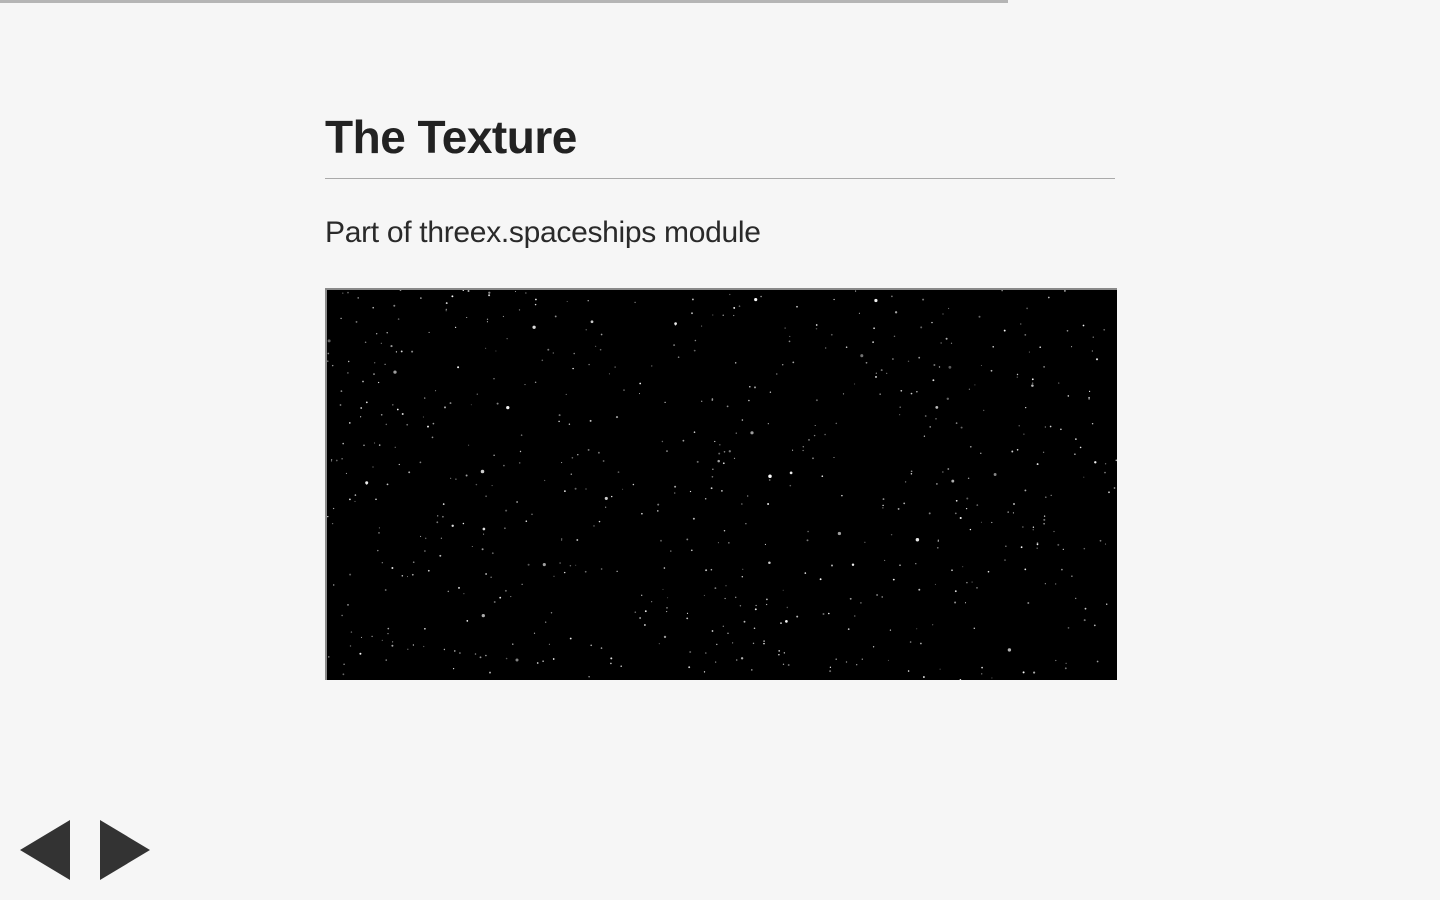 The height and width of the screenshot is (900, 1440). I want to click on slide-subtitle: Part of threex.spaceships module, so click(543, 232).